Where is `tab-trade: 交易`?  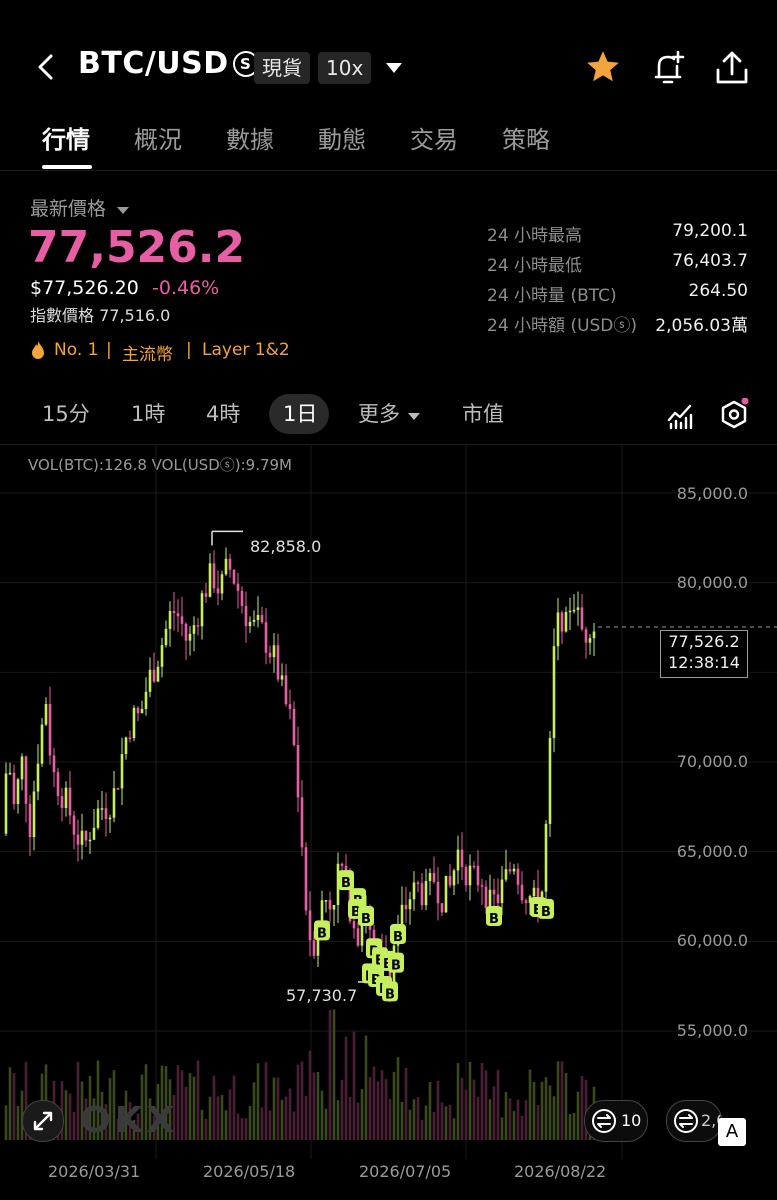 tab-trade: 交易 is located at coordinates (434, 137).